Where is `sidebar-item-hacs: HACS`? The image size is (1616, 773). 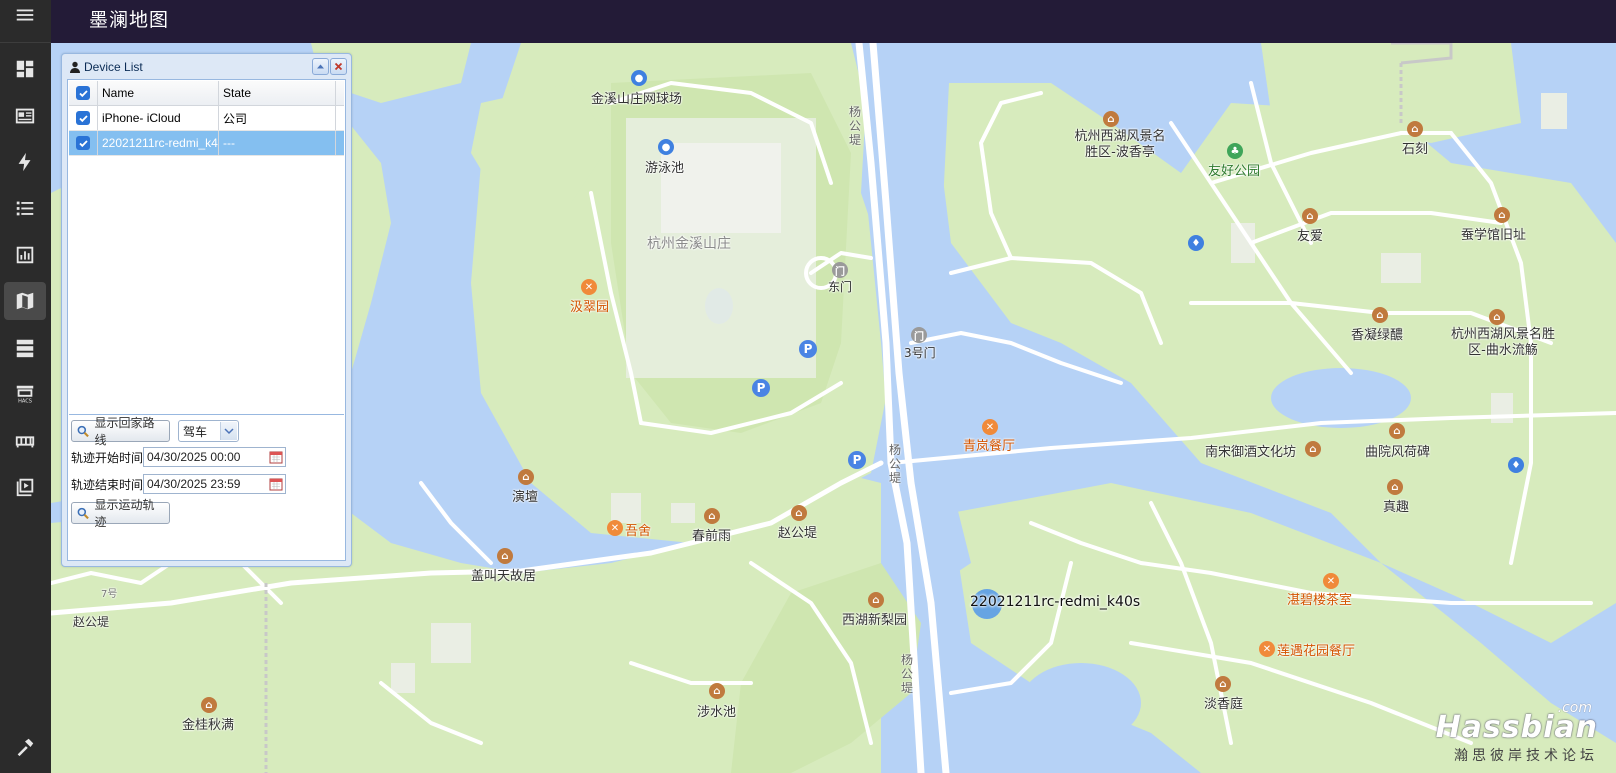 sidebar-item-hacs: HACS is located at coordinates (25, 394).